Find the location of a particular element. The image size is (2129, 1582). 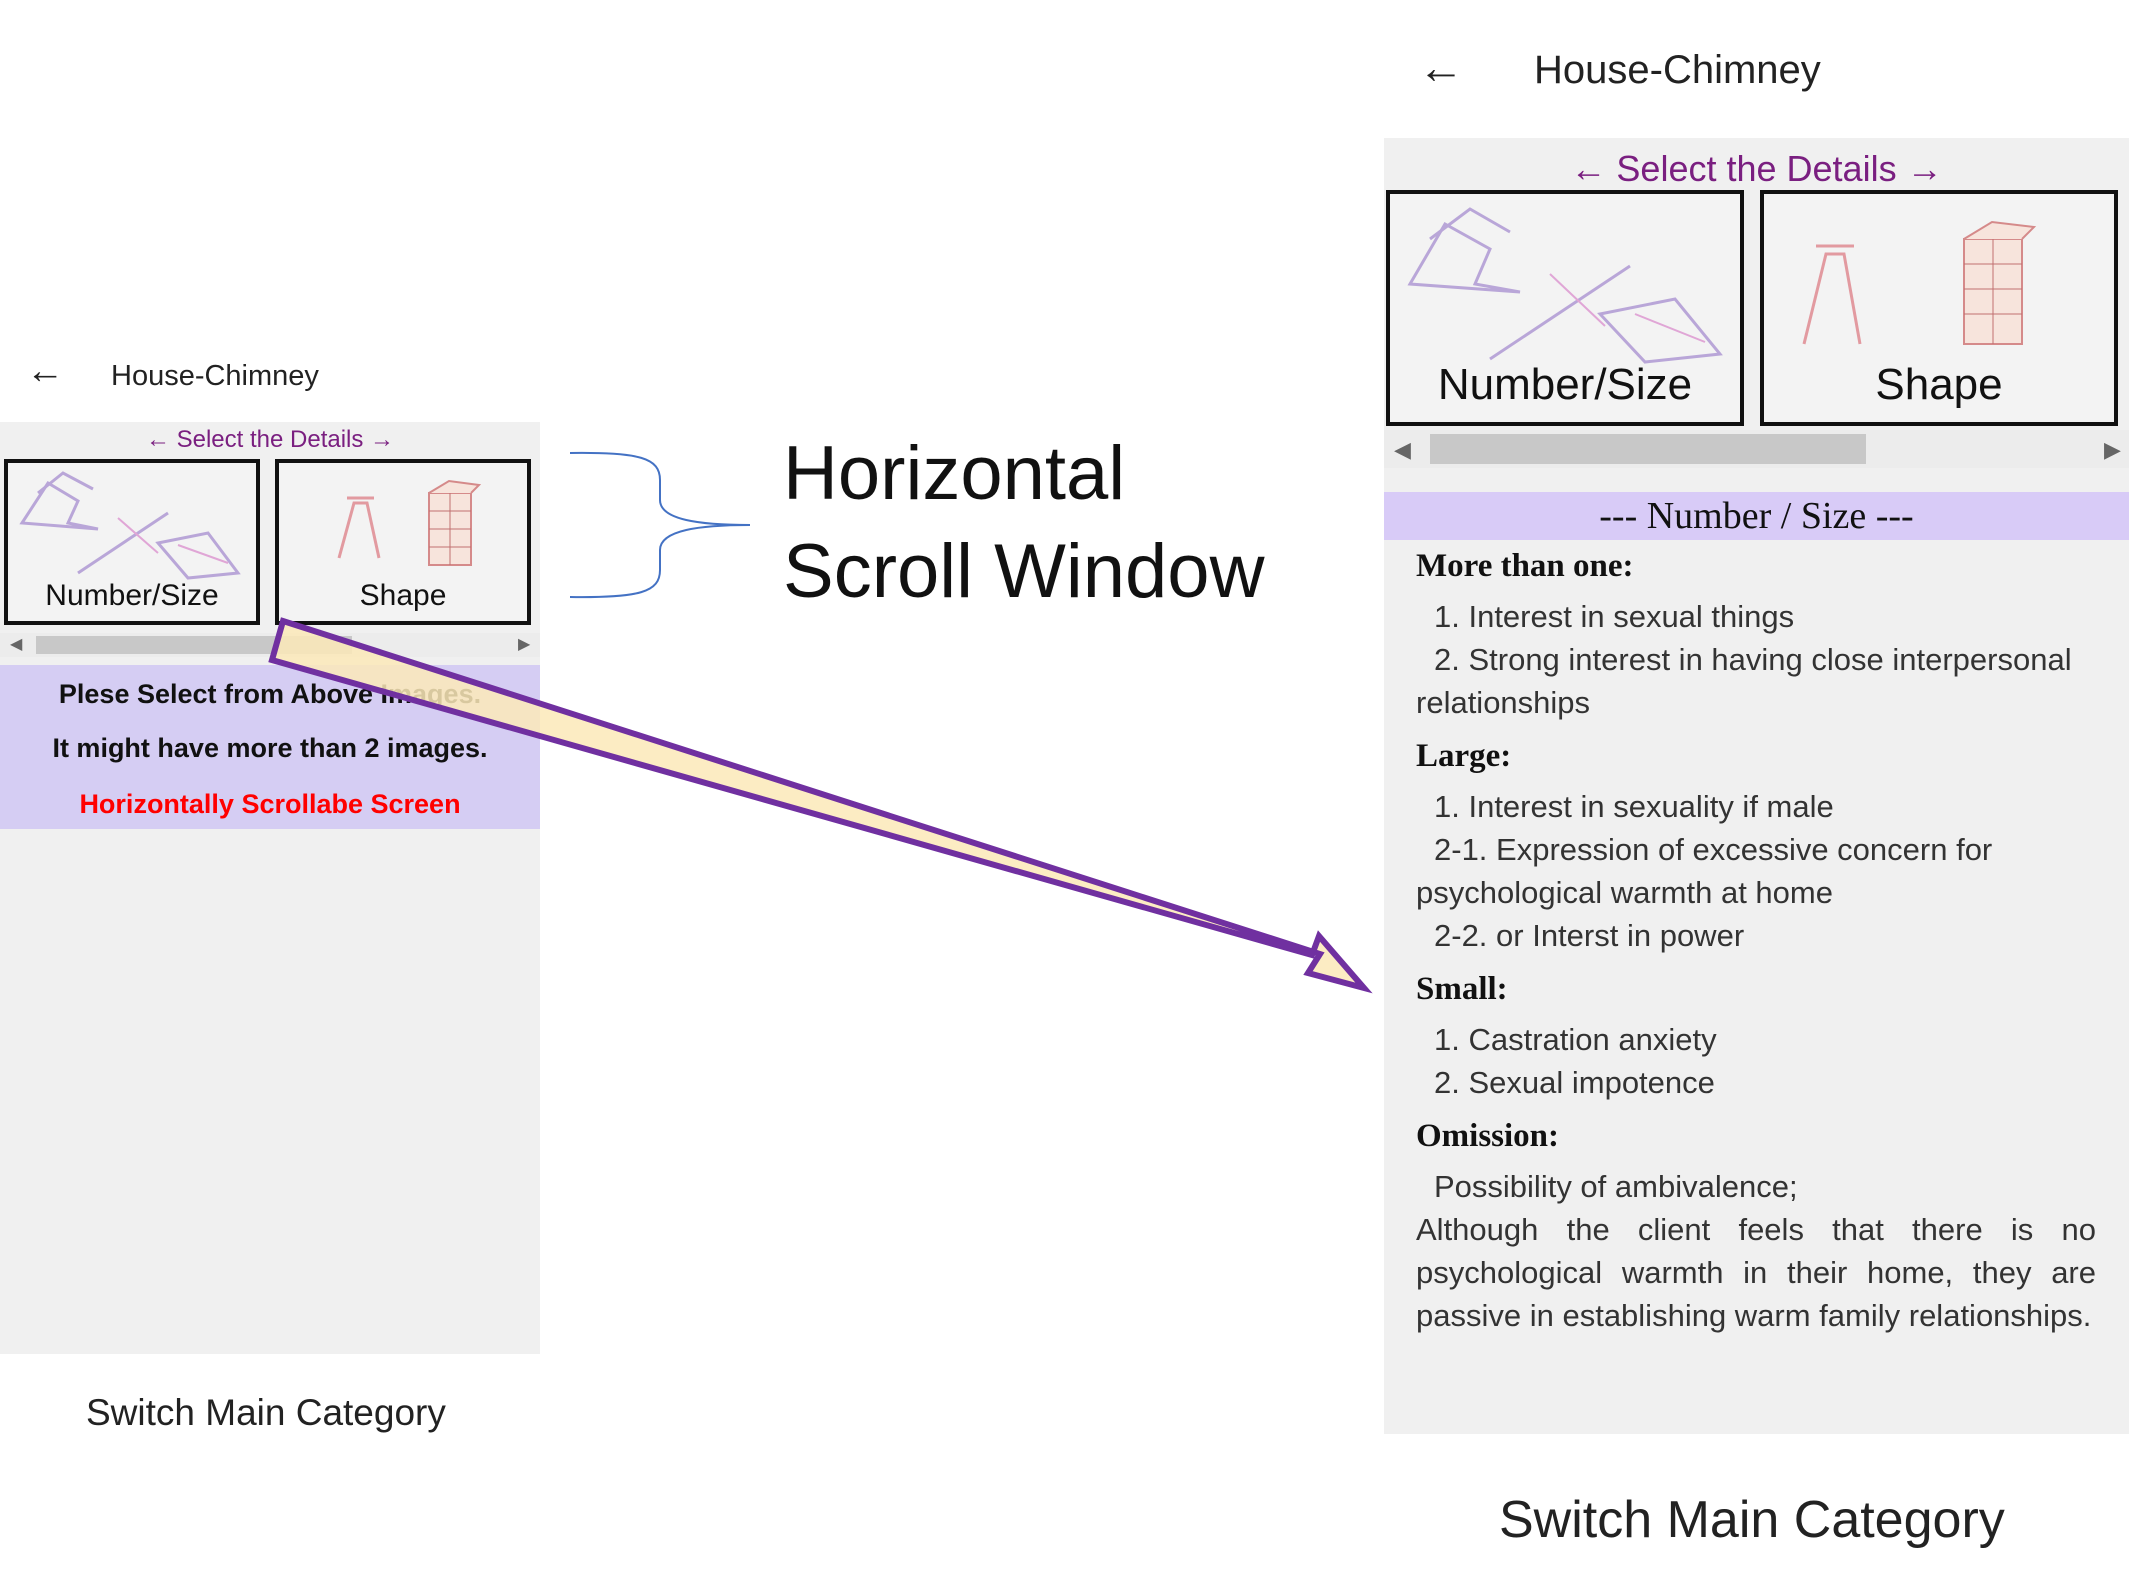

scroll-left-arrow-icon: ◀ is located at coordinates (1402, 450).